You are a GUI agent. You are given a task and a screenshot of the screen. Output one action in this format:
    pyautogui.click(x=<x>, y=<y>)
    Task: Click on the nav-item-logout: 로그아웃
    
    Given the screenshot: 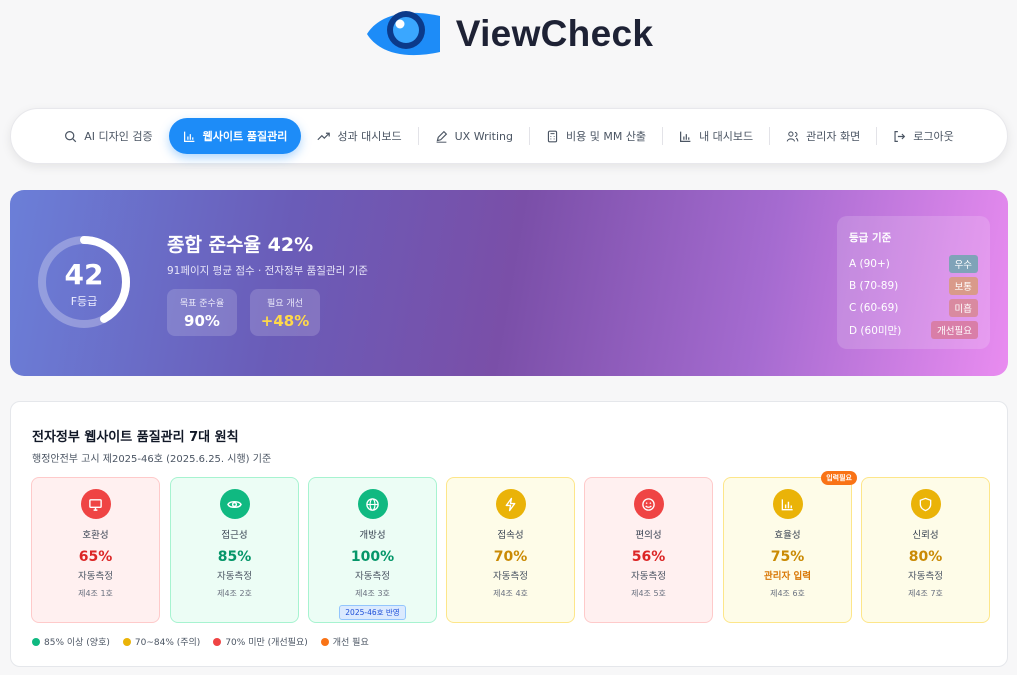 What is the action you would take?
    pyautogui.click(x=923, y=136)
    